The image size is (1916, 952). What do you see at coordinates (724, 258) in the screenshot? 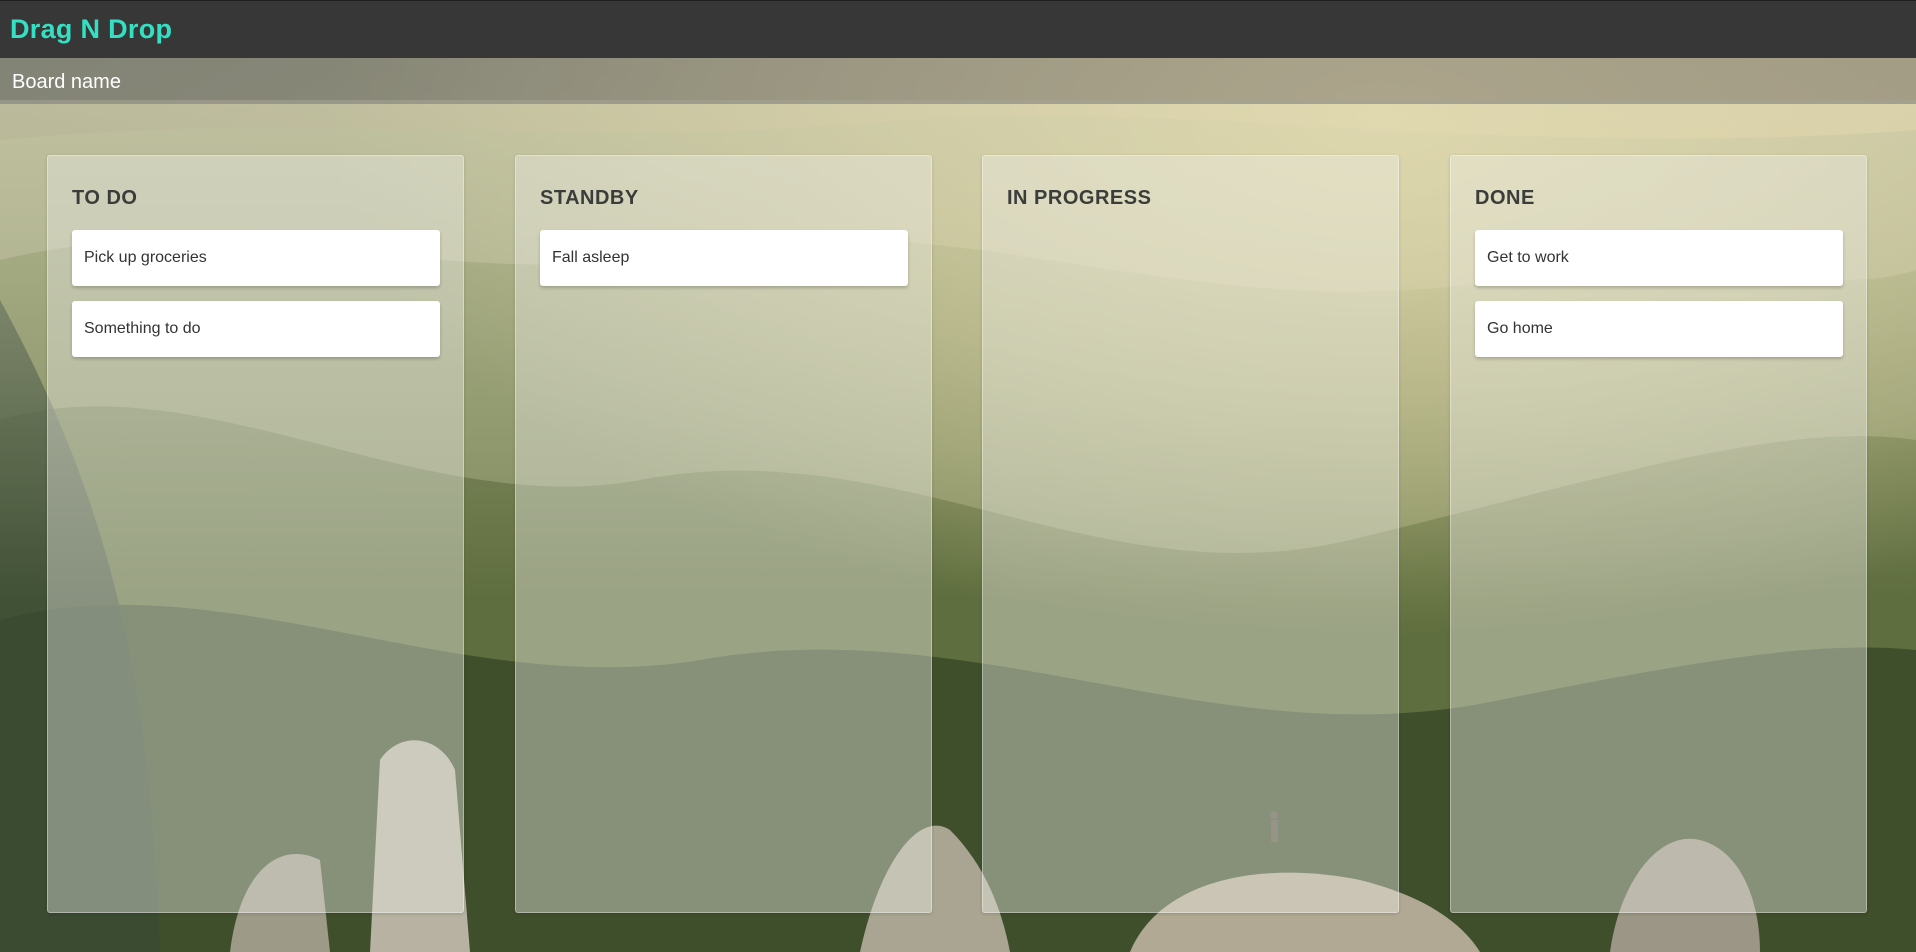
I see `task-card: Fall asleep` at bounding box center [724, 258].